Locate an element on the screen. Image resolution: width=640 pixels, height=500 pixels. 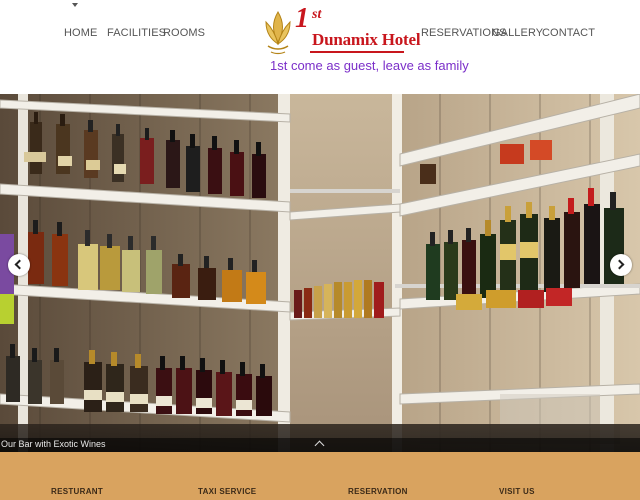
slider-prev-button is located at coordinates (19, 265).